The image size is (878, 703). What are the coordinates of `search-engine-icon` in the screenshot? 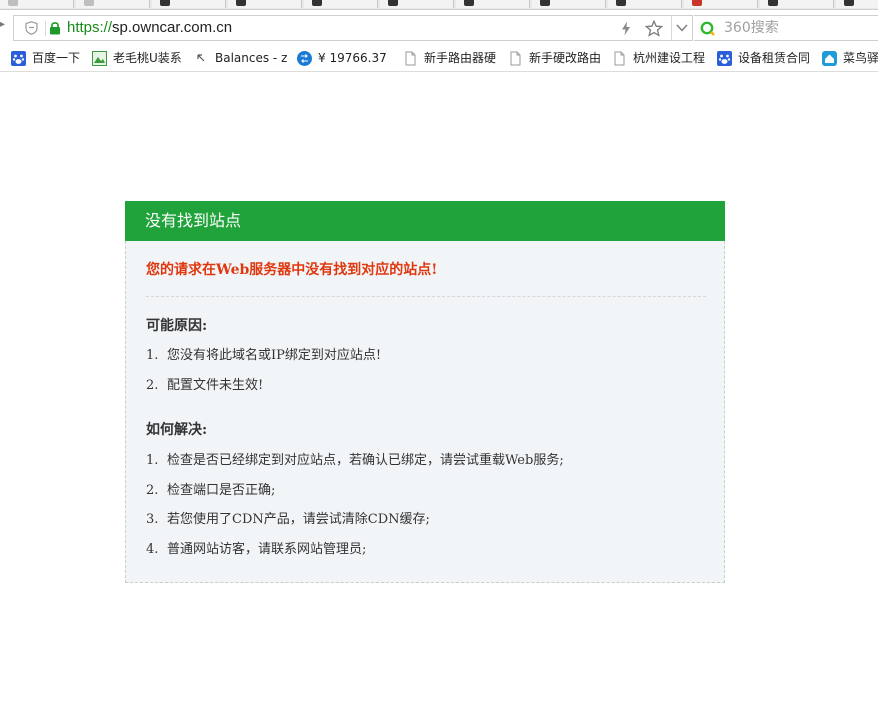 It's located at (707, 28).